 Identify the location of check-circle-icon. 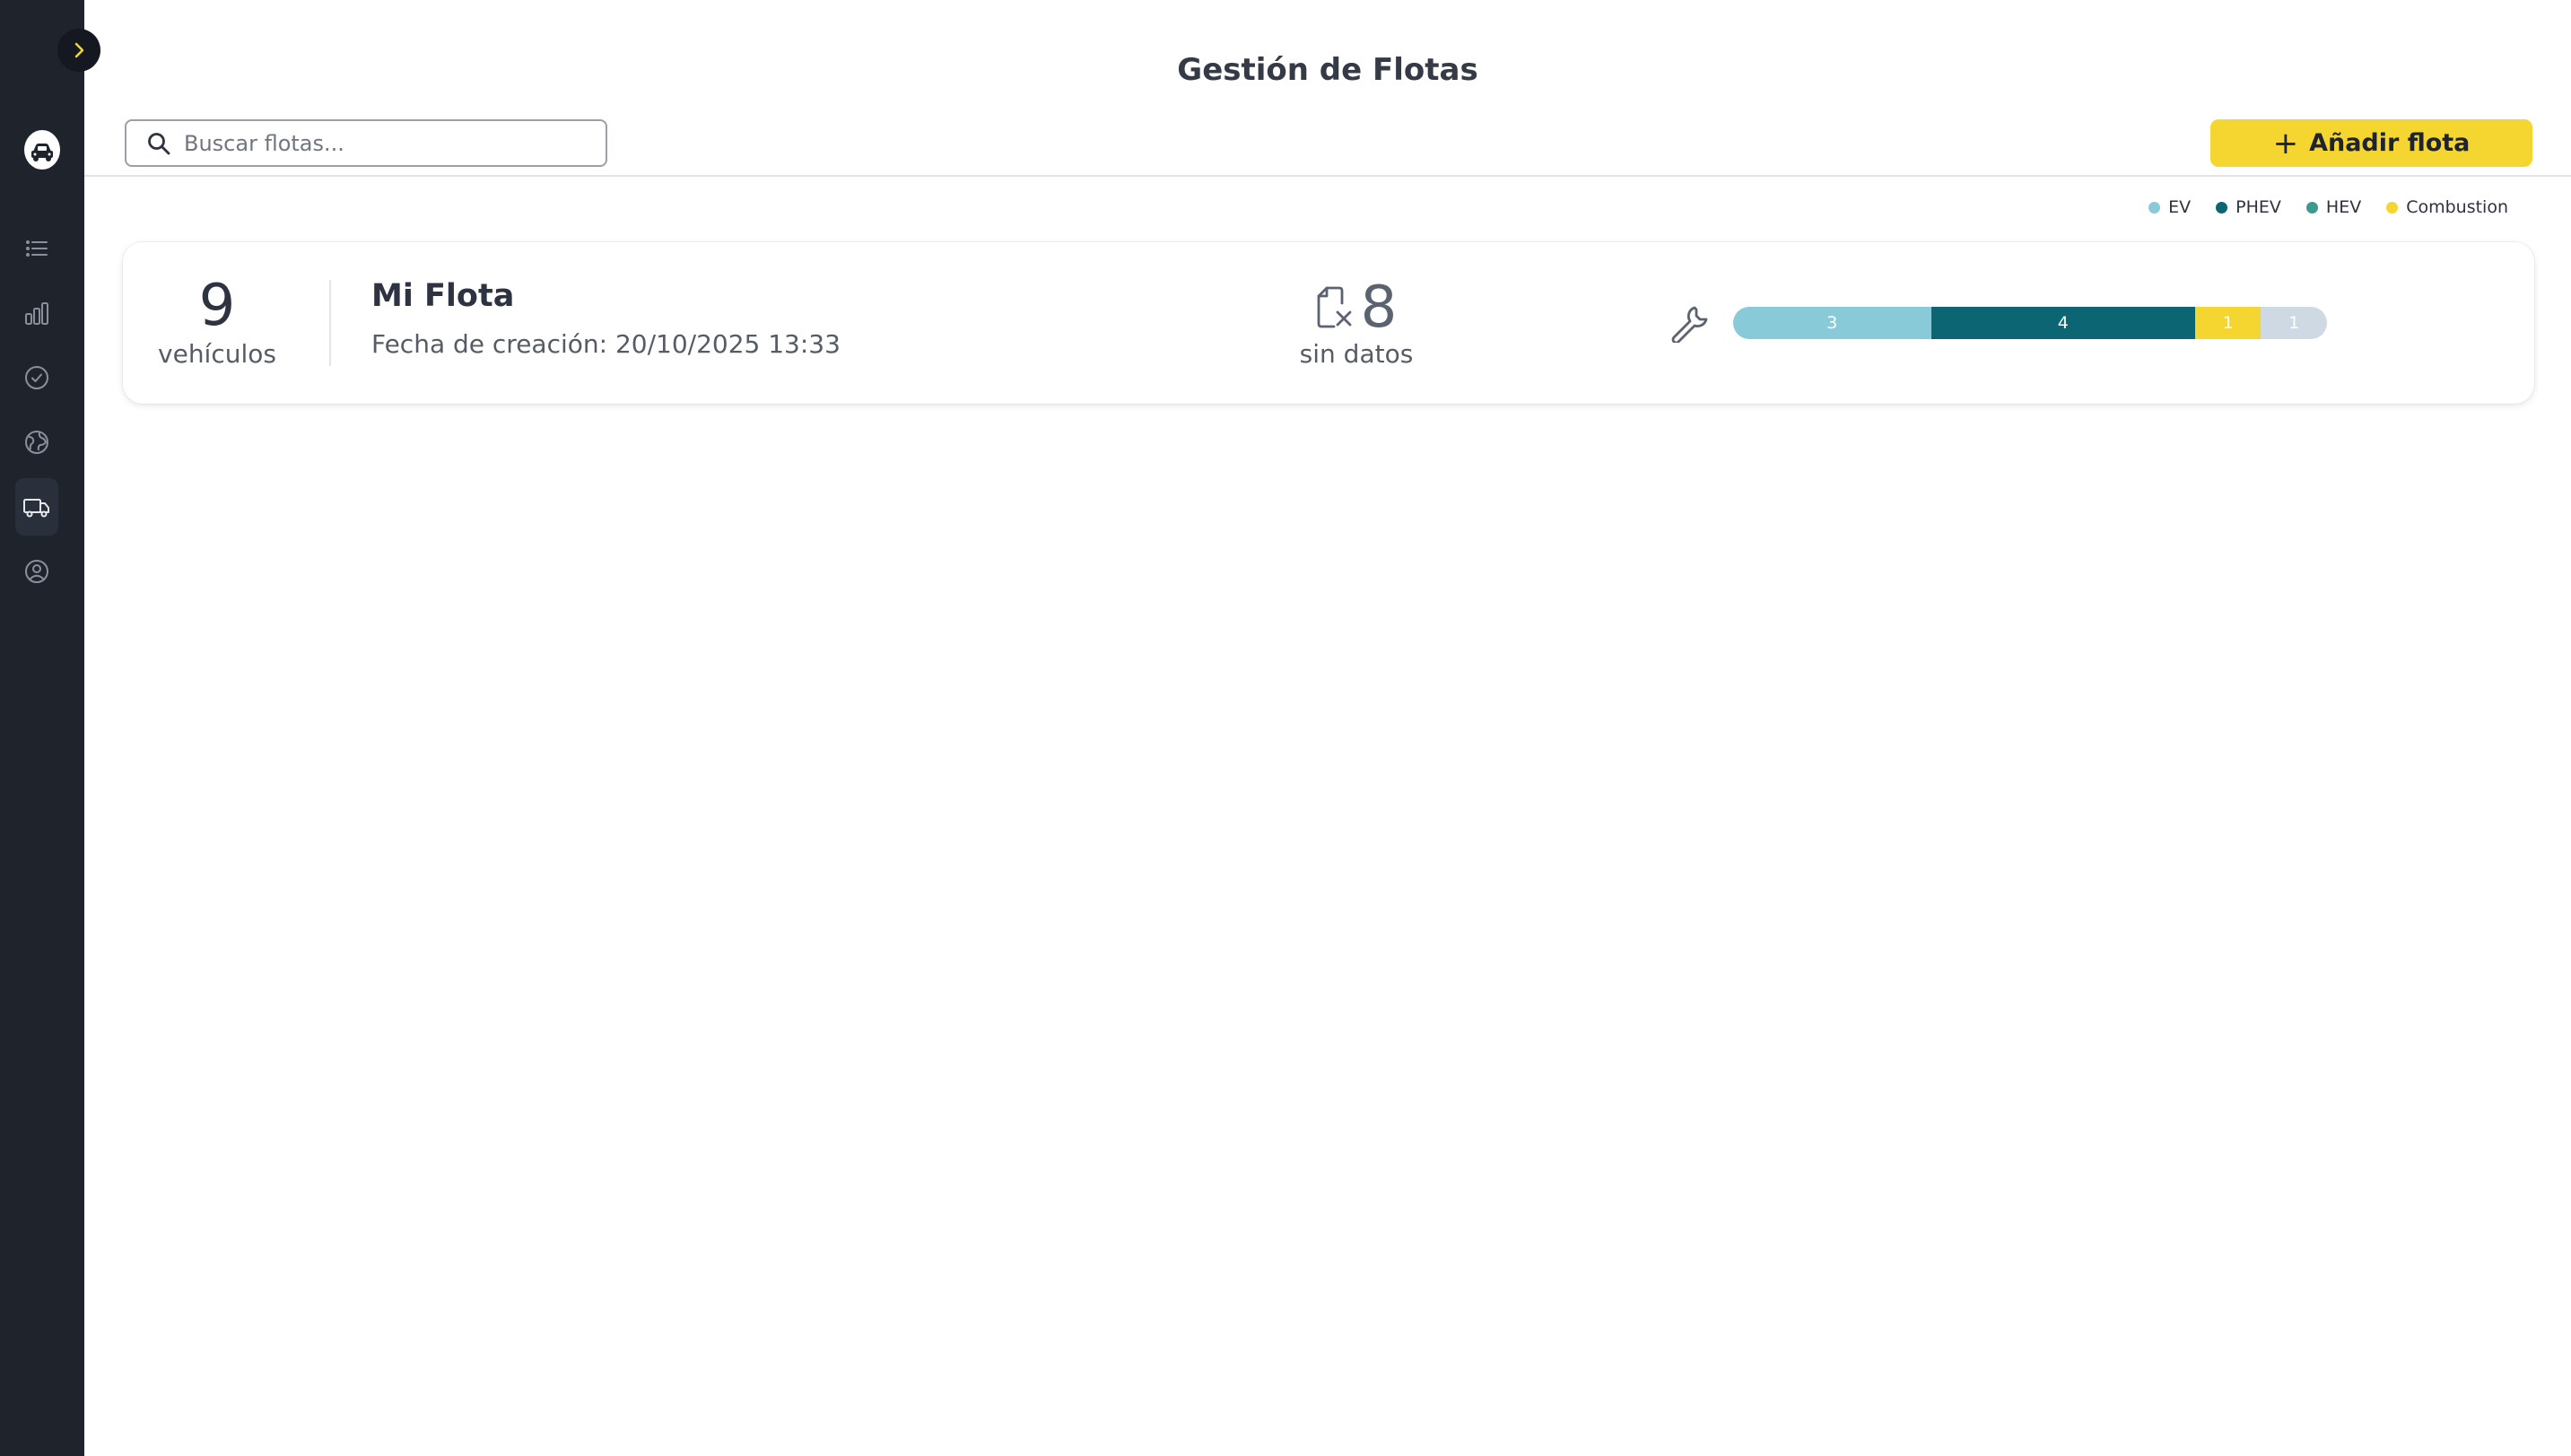
(37, 377).